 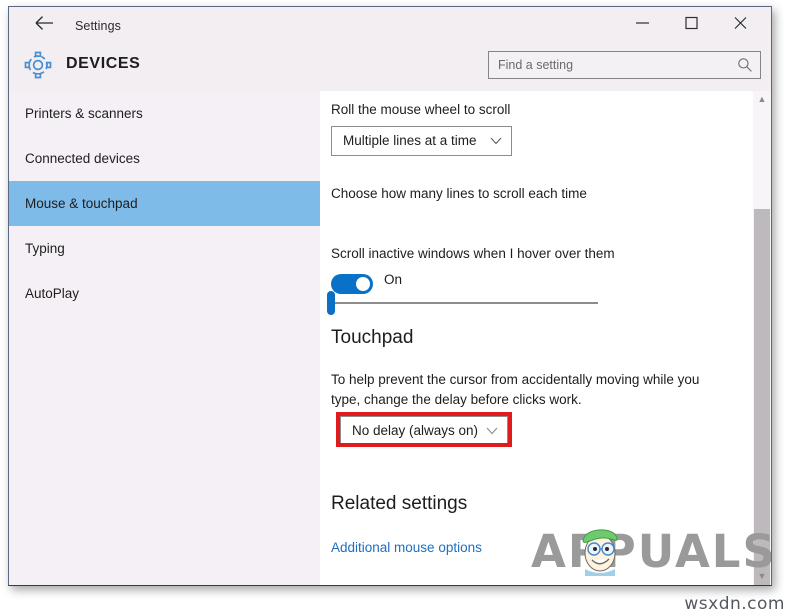 What do you see at coordinates (734, 604) in the screenshot?
I see `site-watermark: wsxdn.com` at bounding box center [734, 604].